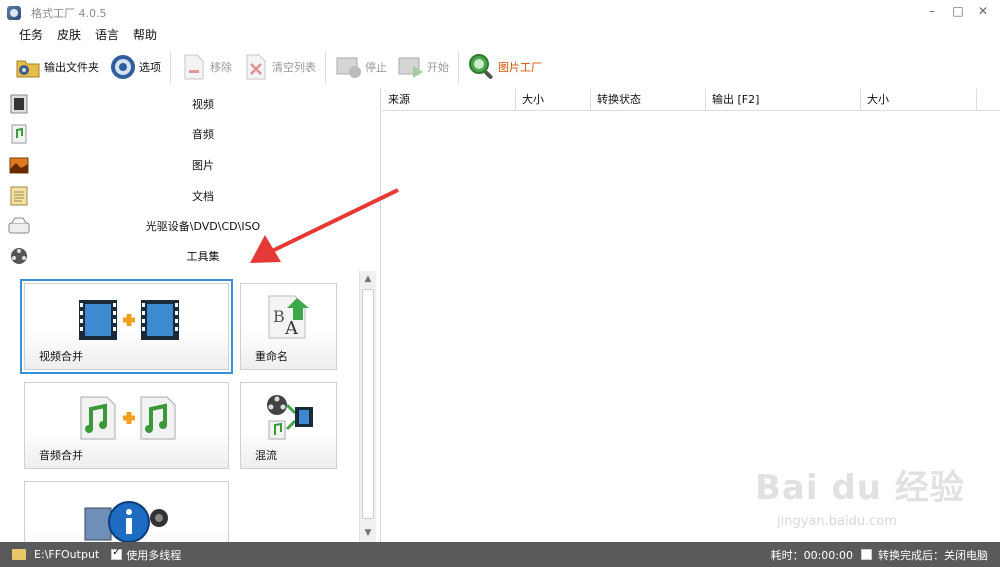 Image resolution: width=1000 pixels, height=567 pixels. I want to click on mux-label: 混流, so click(266, 455).